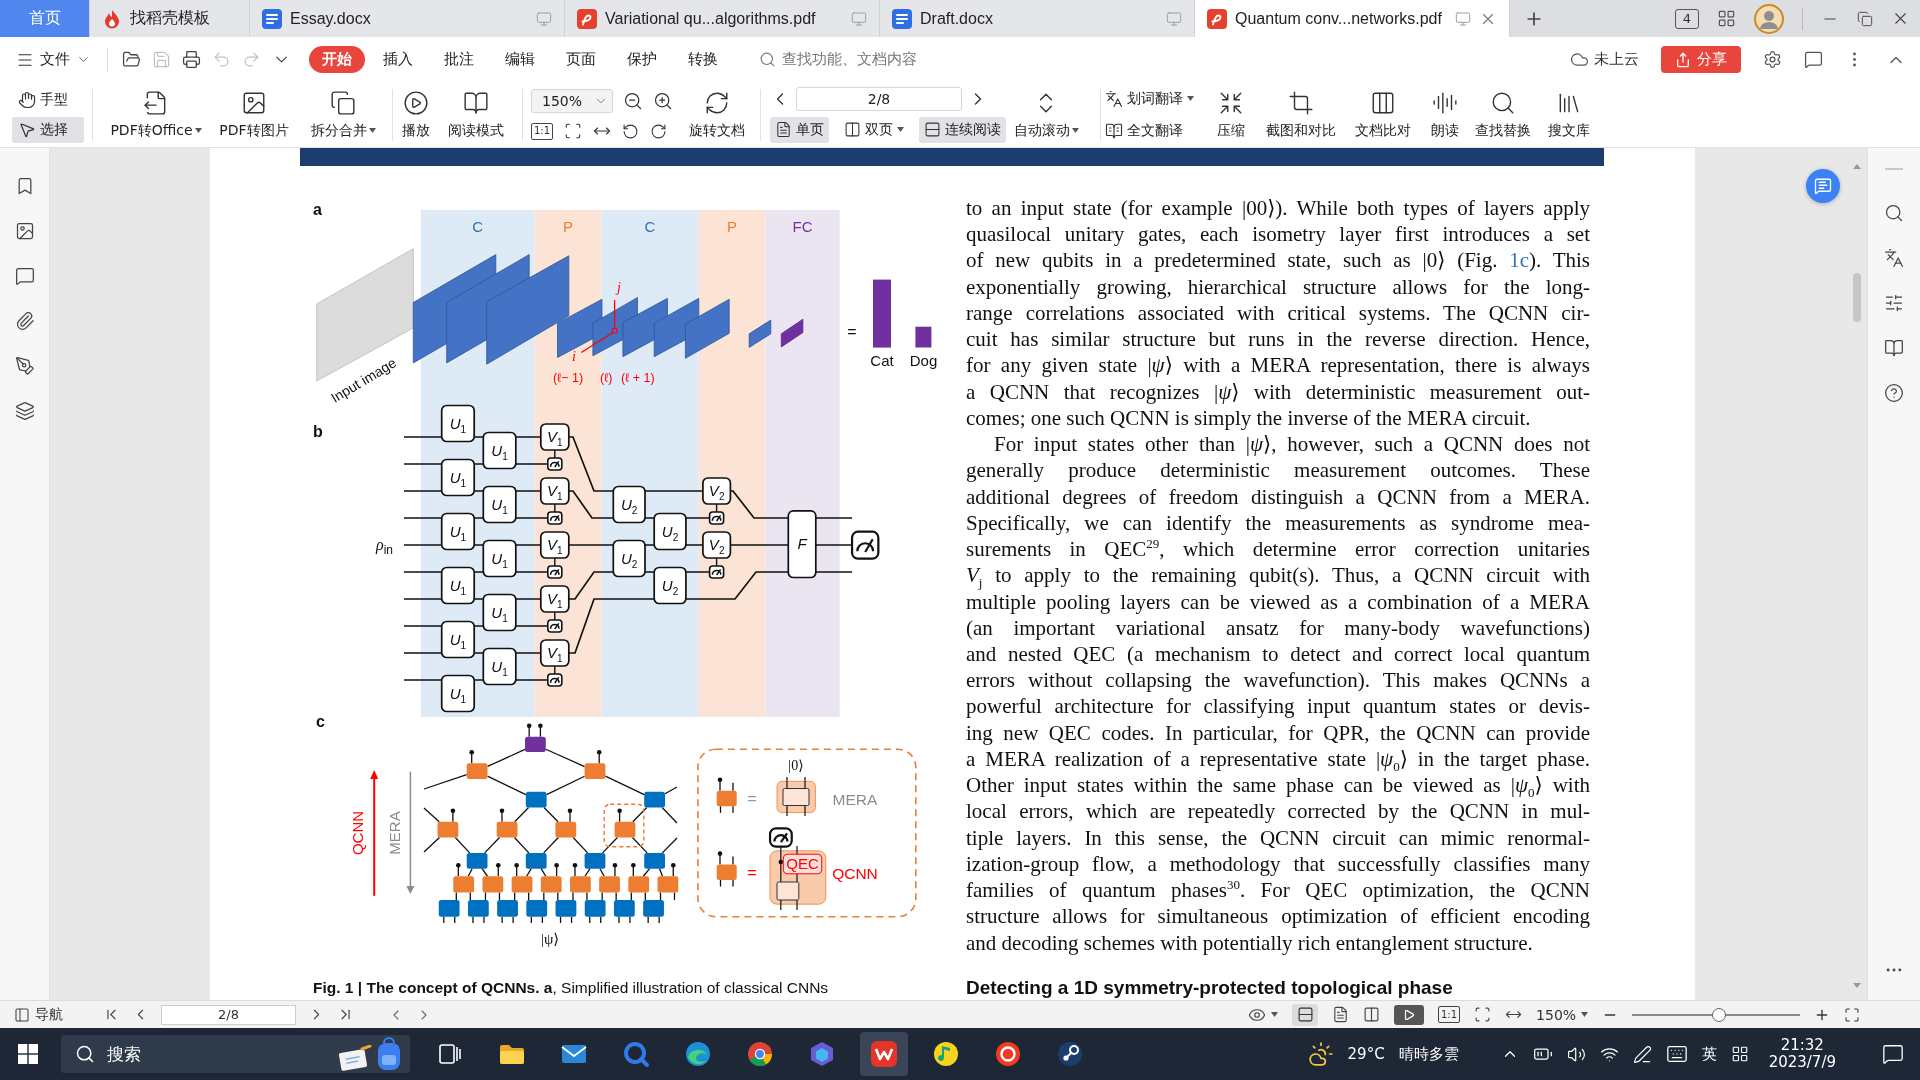 Image resolution: width=1920 pixels, height=1080 pixels. What do you see at coordinates (1802, 1062) in the screenshot?
I see `clock-date: 2023/7/9` at bounding box center [1802, 1062].